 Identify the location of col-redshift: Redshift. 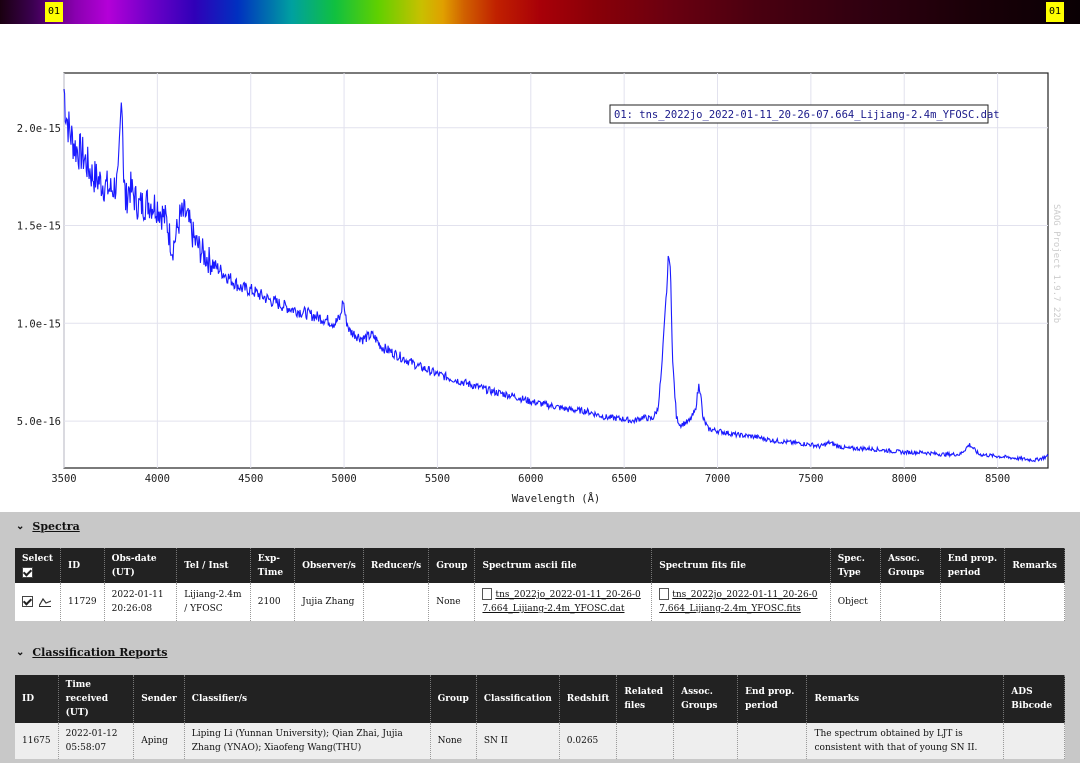
(588, 699).